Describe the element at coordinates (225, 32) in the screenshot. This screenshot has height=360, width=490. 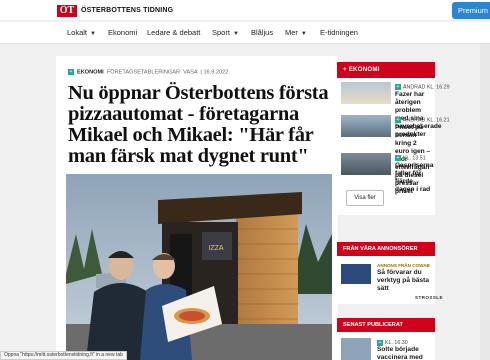
I see `nav-item-sport: Sport ▼` at that location.